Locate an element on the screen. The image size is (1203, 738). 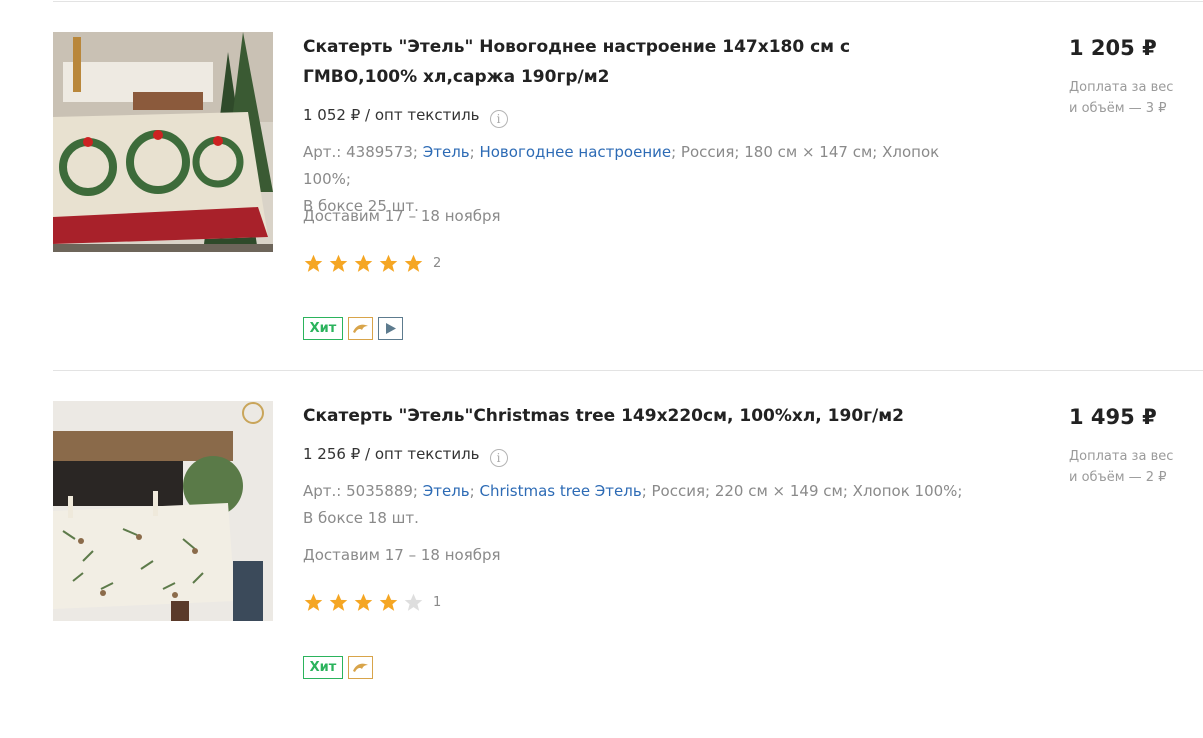
rating-stars: 2 is located at coordinates (372, 263).